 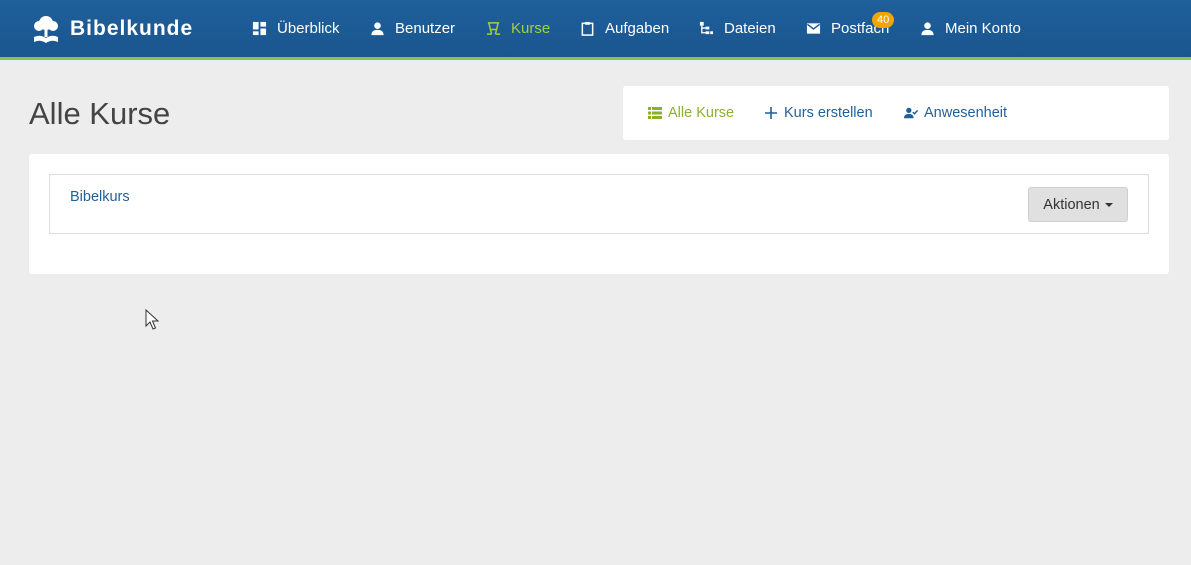 What do you see at coordinates (637, 28) in the screenshot?
I see `nav-item-label: Aufgaben` at bounding box center [637, 28].